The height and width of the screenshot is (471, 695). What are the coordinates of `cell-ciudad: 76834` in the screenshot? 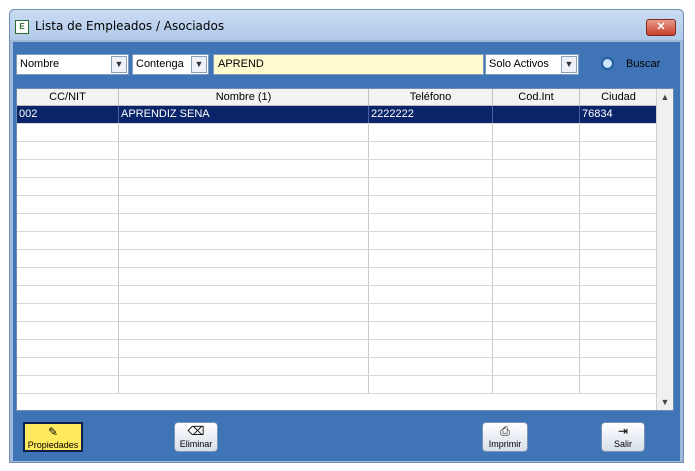 It's located at (619, 114).